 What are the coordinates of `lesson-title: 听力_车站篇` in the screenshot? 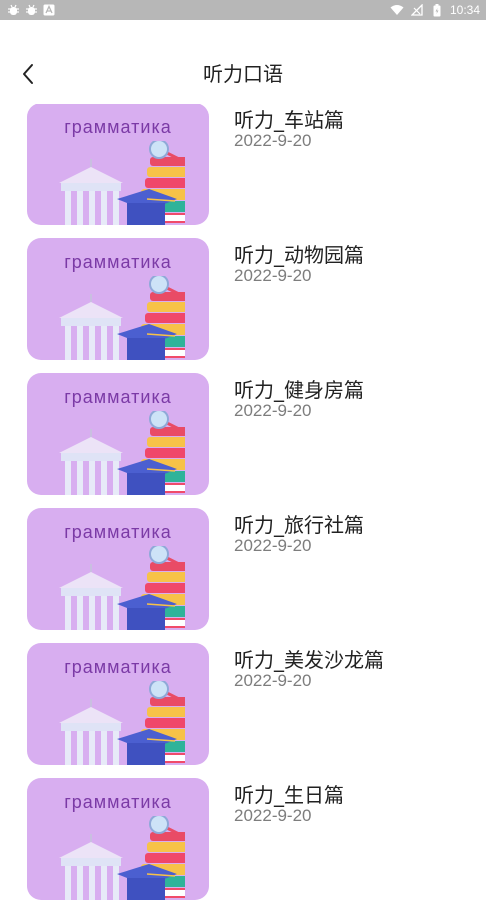 It's located at (289, 120).